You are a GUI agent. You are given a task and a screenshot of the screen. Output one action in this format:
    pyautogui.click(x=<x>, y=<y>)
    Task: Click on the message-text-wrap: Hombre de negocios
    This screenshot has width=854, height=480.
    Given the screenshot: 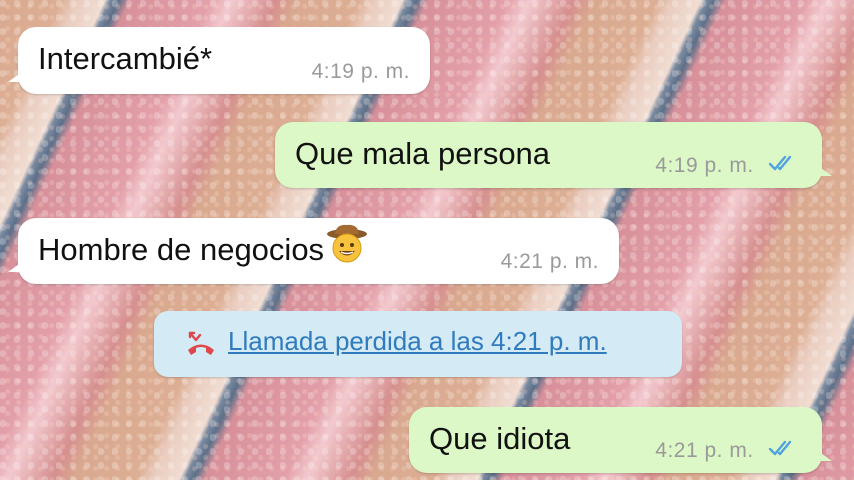 What is the action you would take?
    pyautogui.click(x=203, y=249)
    